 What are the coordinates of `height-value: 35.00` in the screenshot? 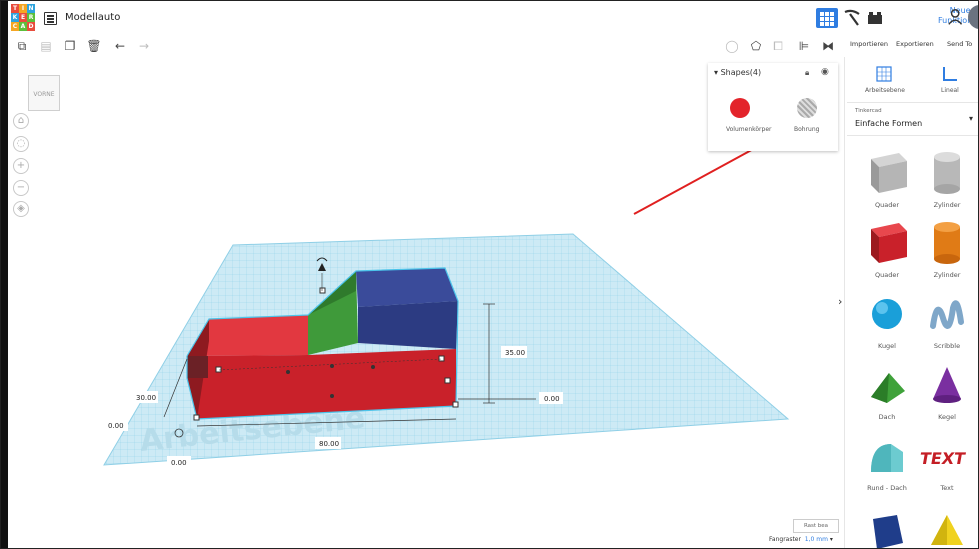 It's located at (515, 353).